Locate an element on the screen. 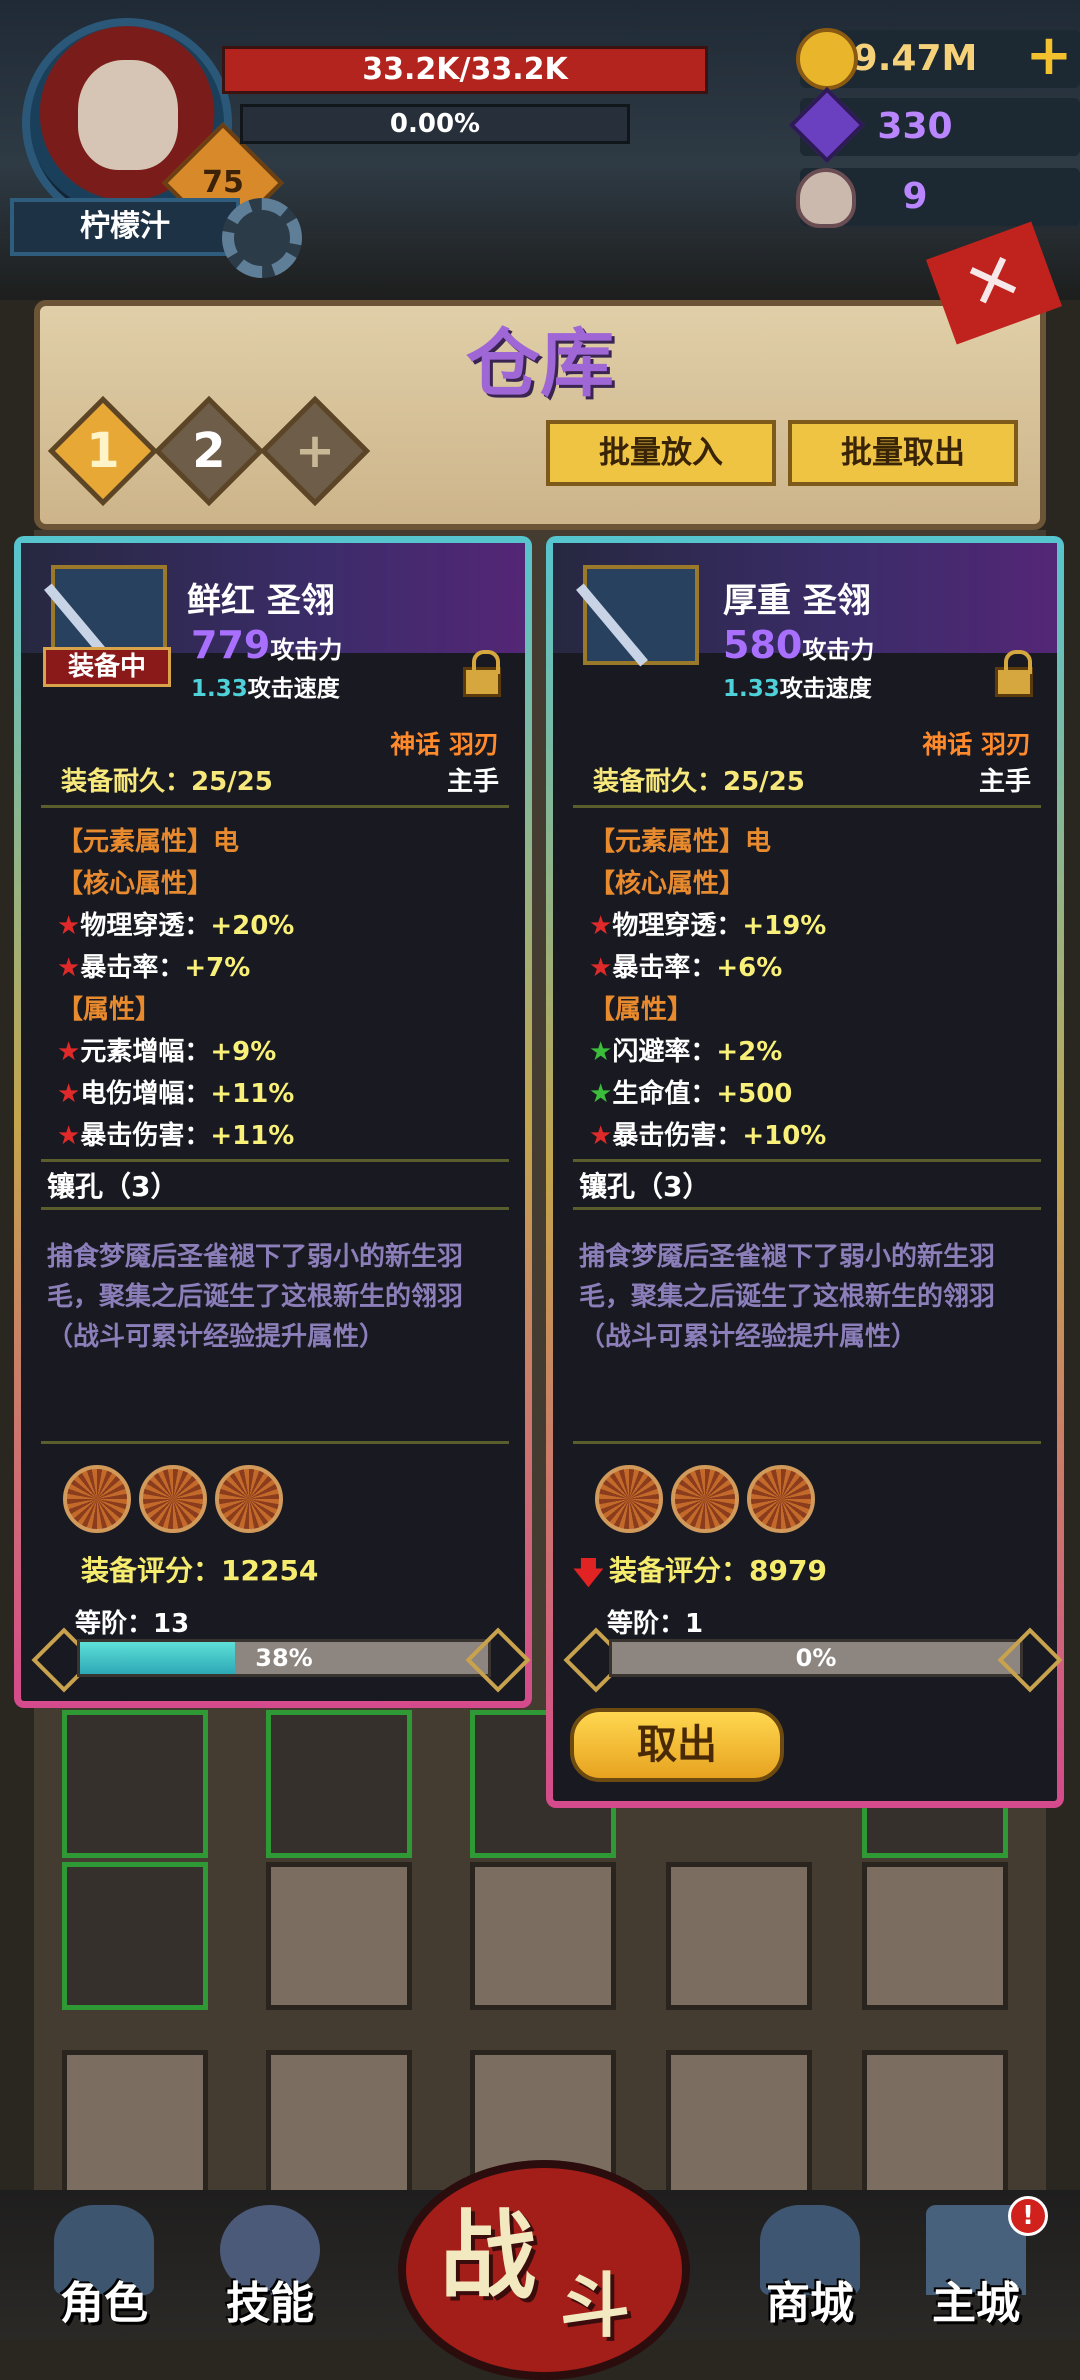 This screenshot has width=1080, height=2380. avatar-portrait is located at coordinates (128, 115).